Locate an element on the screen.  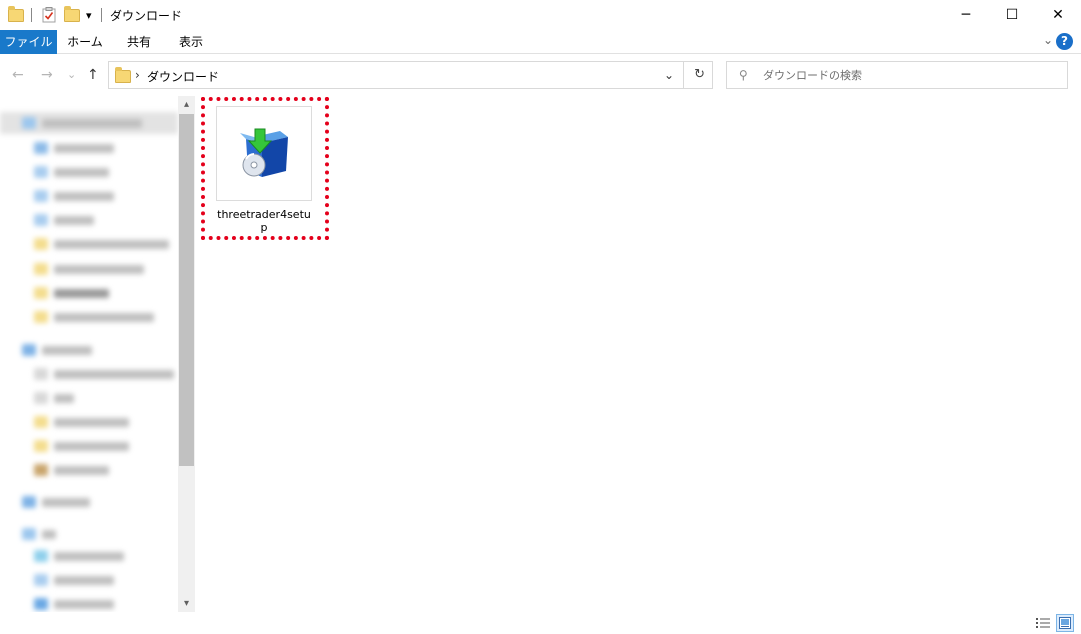
new-folder-icon-shape is located at coordinates (72, 13).